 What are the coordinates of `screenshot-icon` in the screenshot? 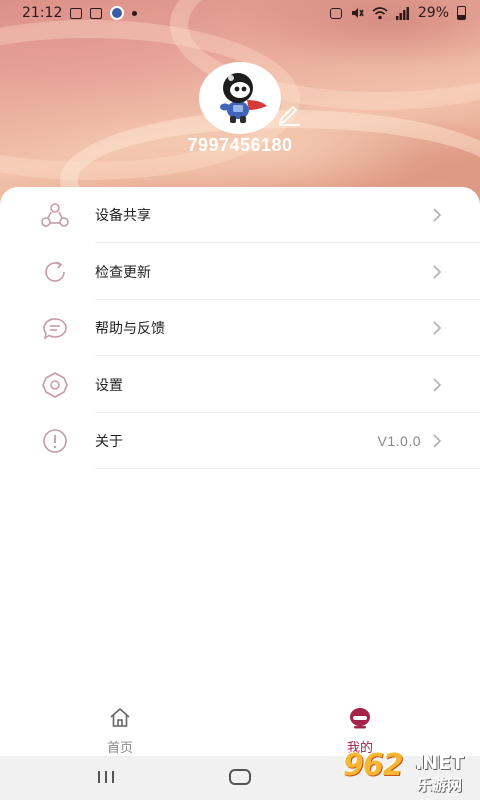 It's located at (335, 13).